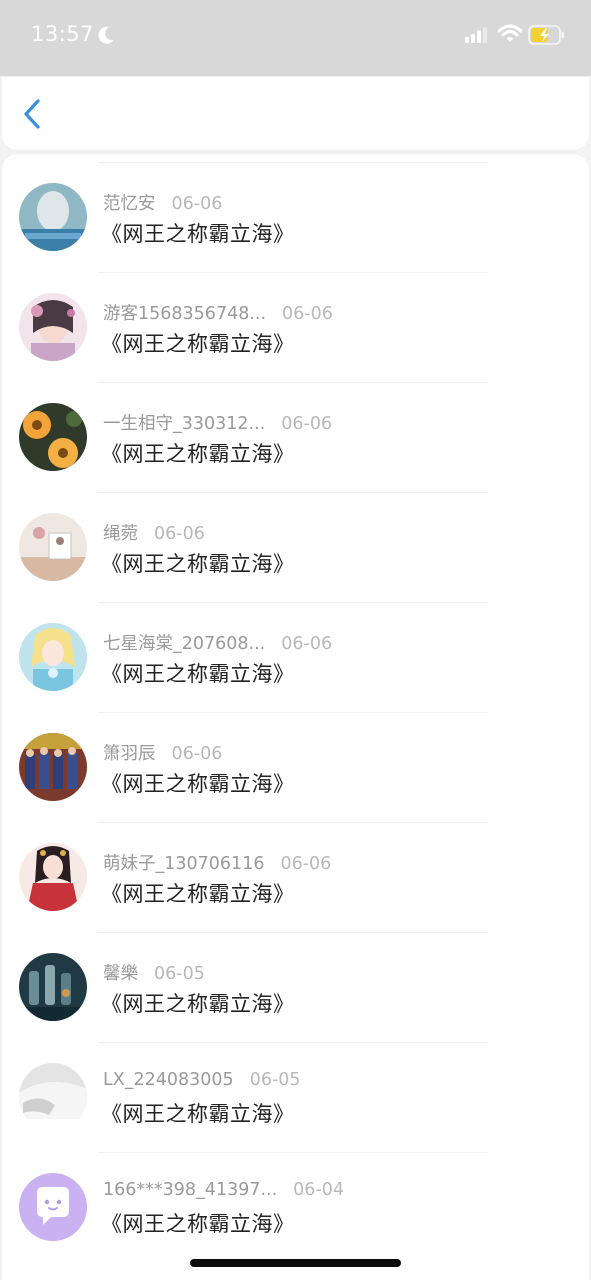 The width and height of the screenshot is (591, 1280). Describe the element at coordinates (295, 1263) in the screenshot. I see `home-indicator` at that location.